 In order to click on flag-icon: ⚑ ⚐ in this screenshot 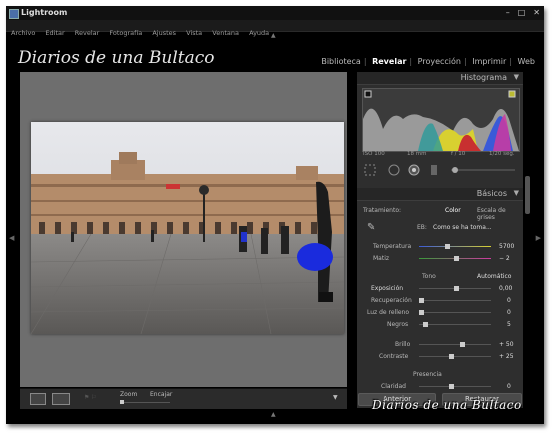, I will do `click(90, 397)`.